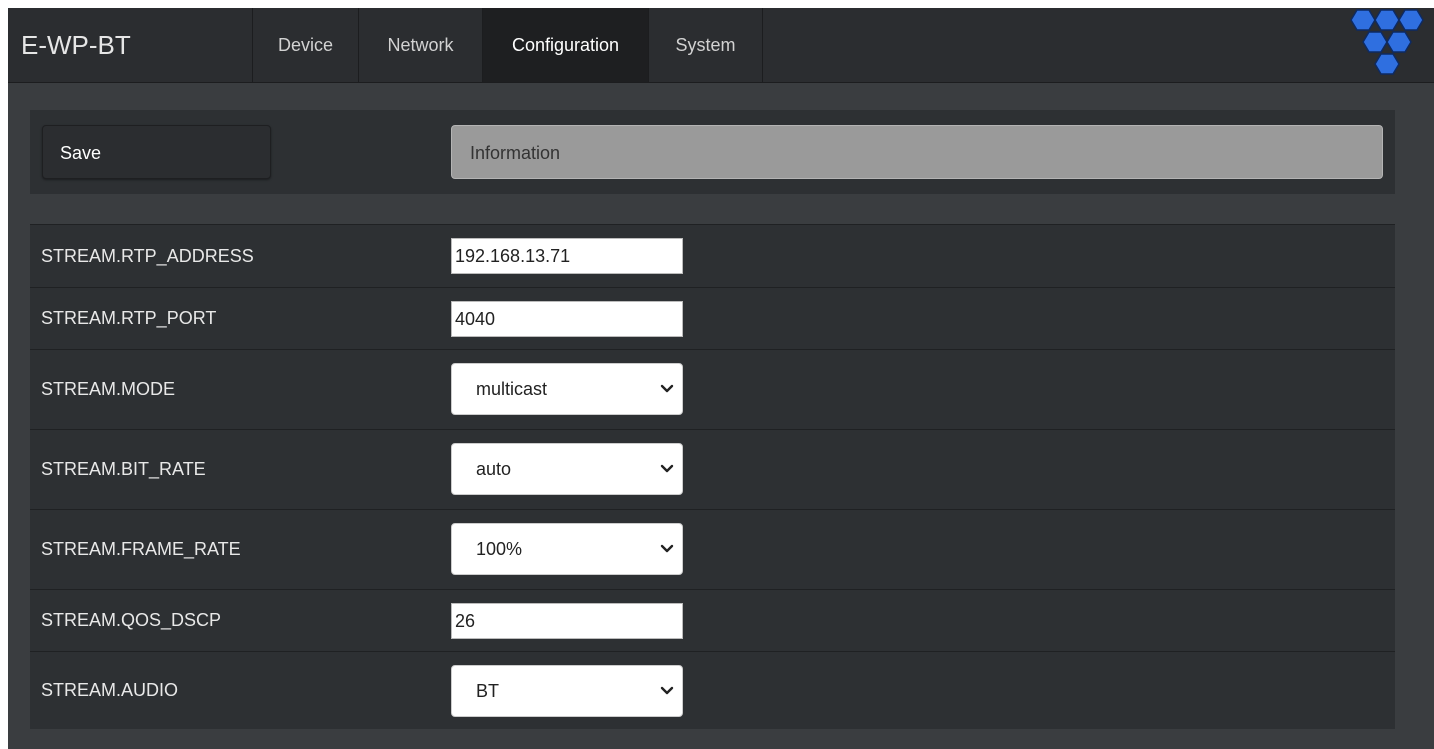 The height and width of the screenshot is (749, 1434). I want to click on tab-network: Network, so click(421, 45).